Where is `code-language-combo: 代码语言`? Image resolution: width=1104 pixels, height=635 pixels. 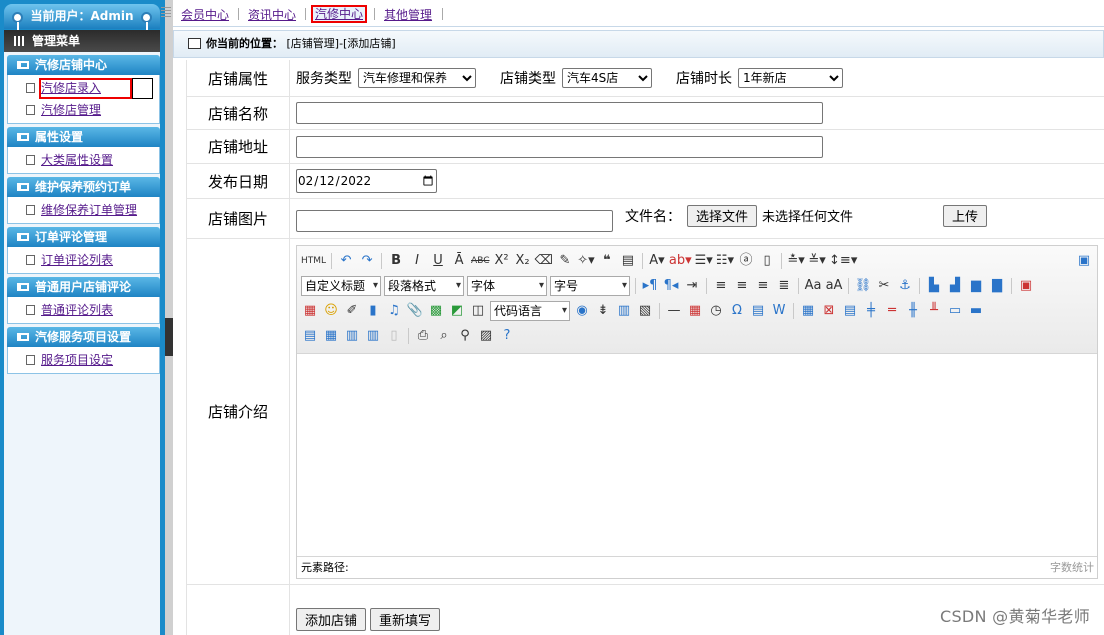
code-language-combo: 代码语言 is located at coordinates (530, 310).